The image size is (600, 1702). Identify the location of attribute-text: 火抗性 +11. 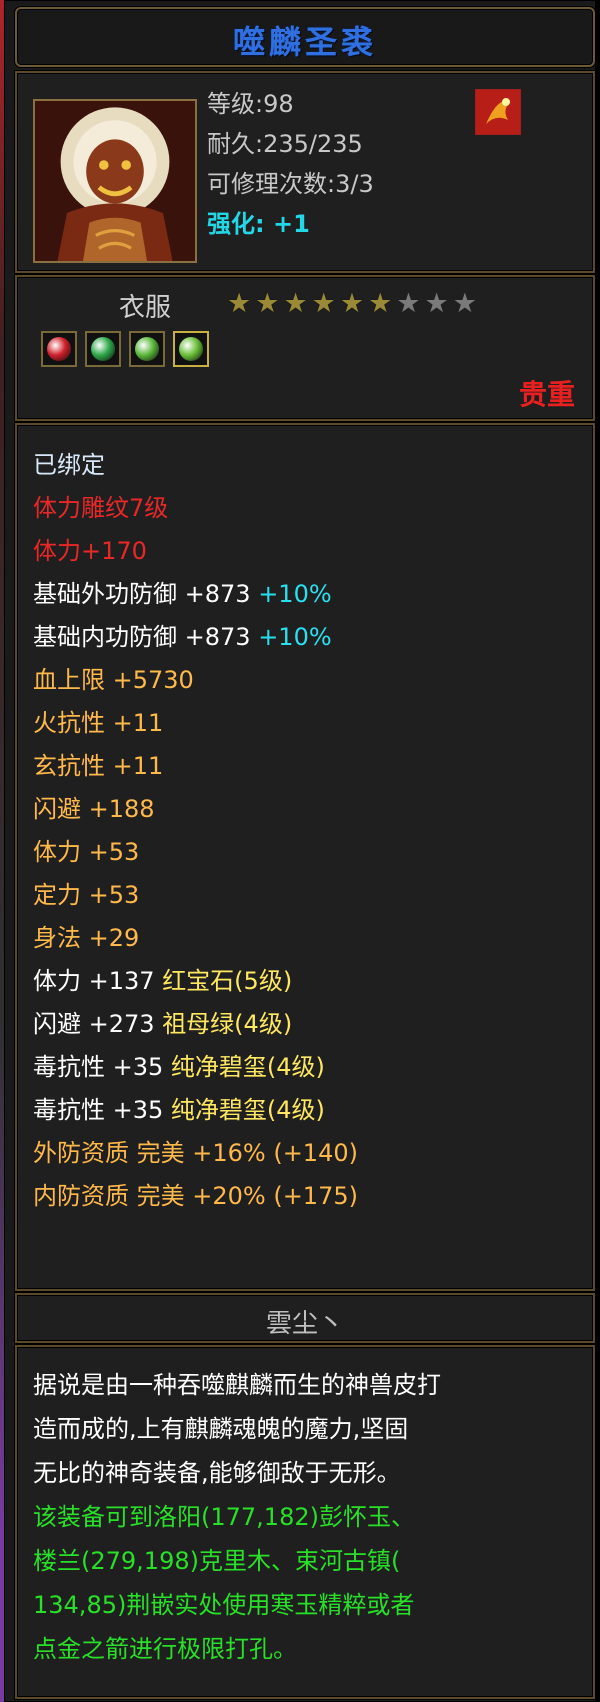
(98, 723).